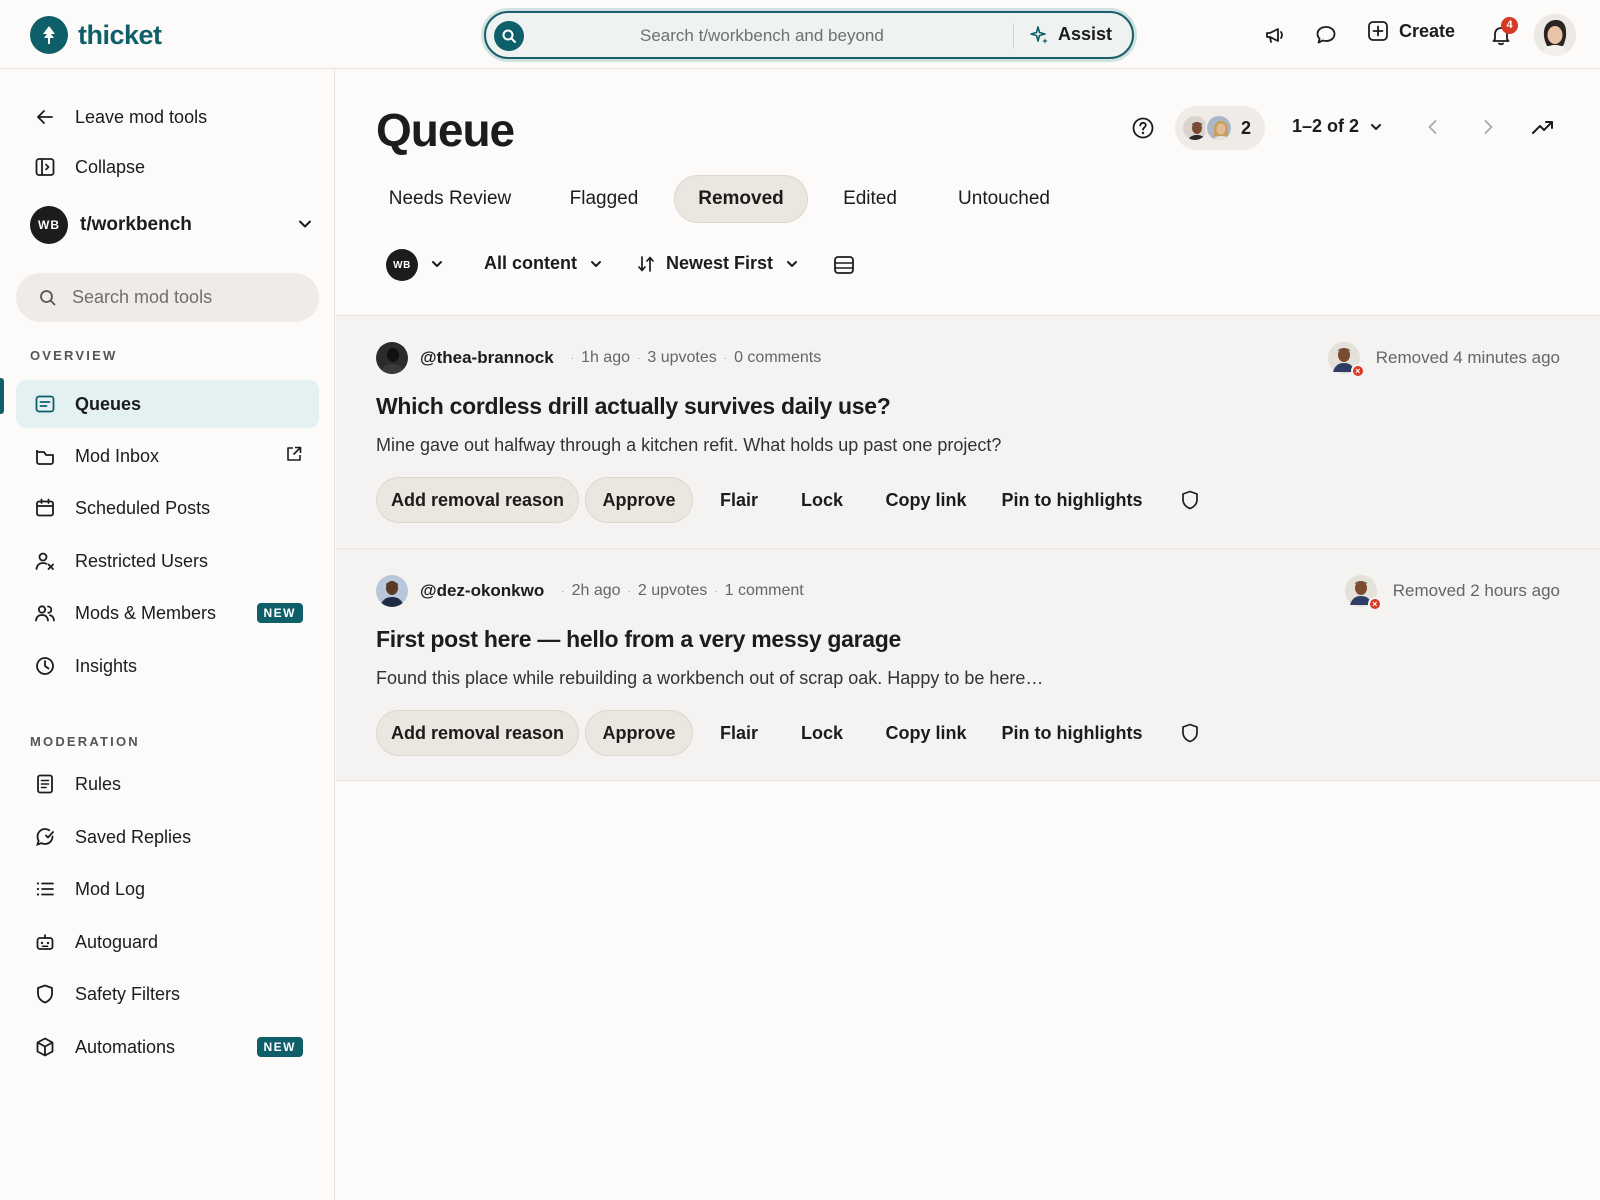  I want to click on sidebar-item-mod-log: Mod Log, so click(167, 889).